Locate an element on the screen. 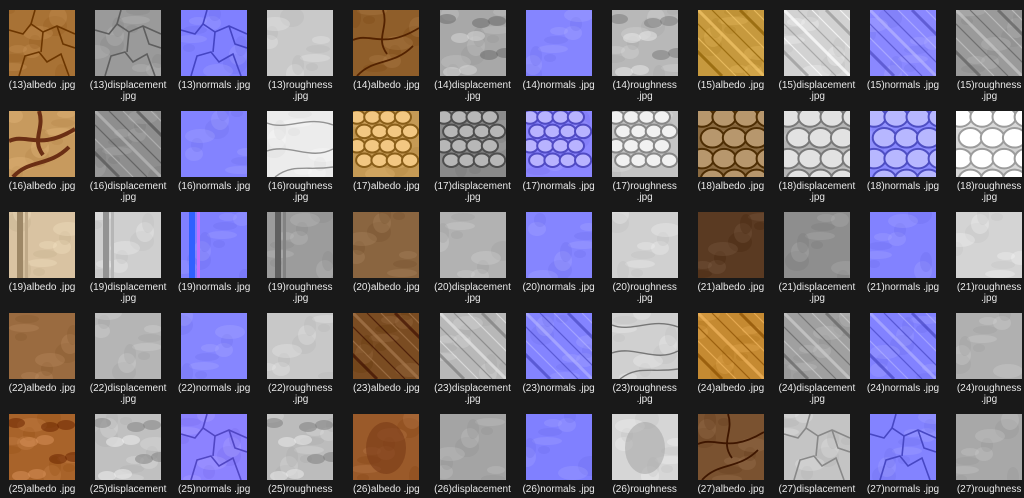 This screenshot has height=498, width=1024. file-item: (22)displacement .jpg is located at coordinates (128, 363).